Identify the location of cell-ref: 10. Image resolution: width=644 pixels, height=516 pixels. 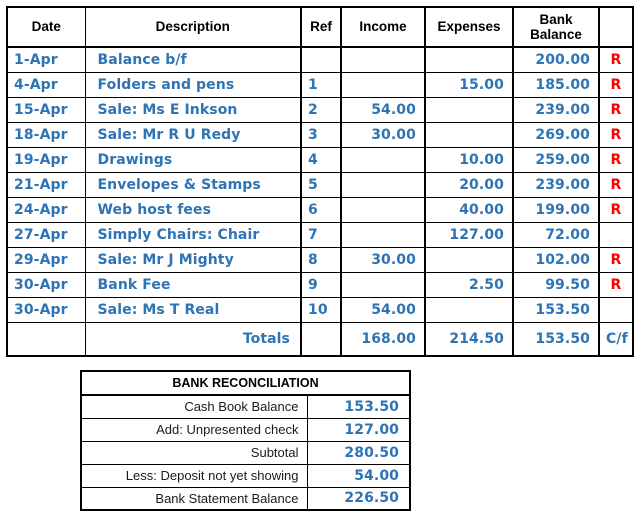
(321, 309).